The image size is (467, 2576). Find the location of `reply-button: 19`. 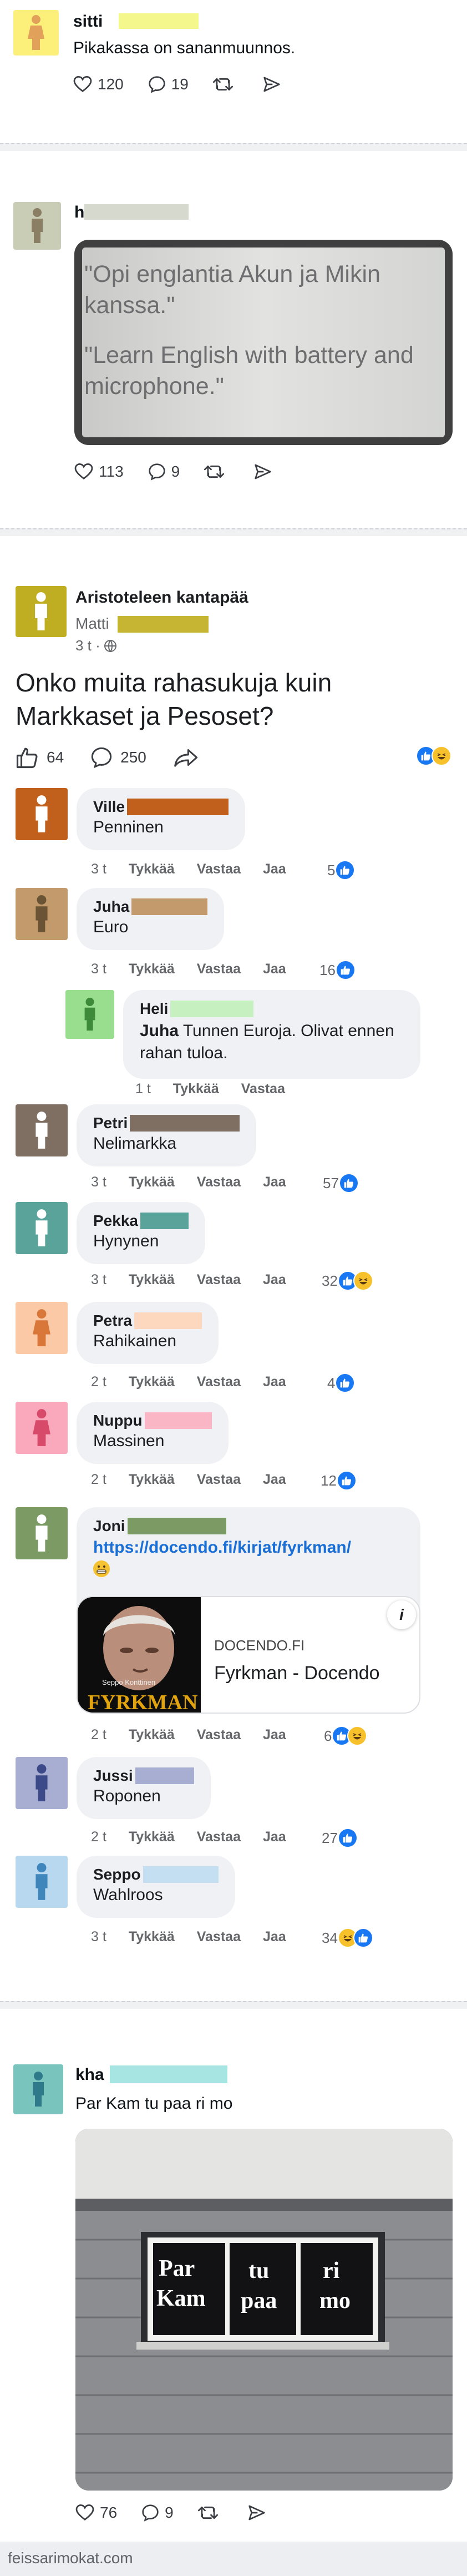

reply-button: 19 is located at coordinates (168, 84).